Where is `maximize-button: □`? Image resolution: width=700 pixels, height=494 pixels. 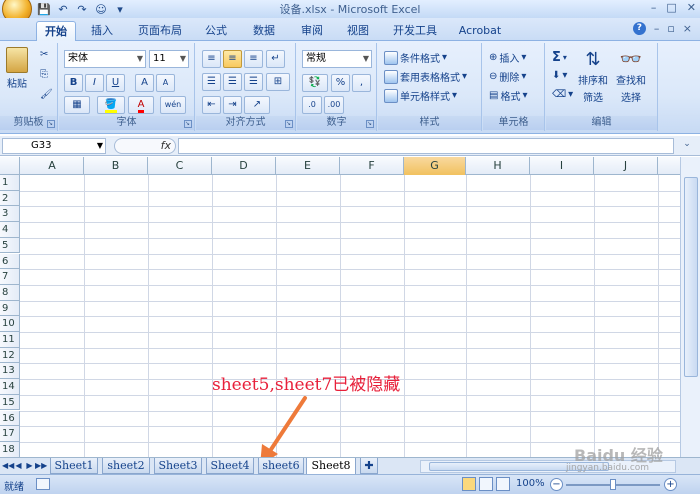
maximize-button: □ is located at coordinates (671, 7).